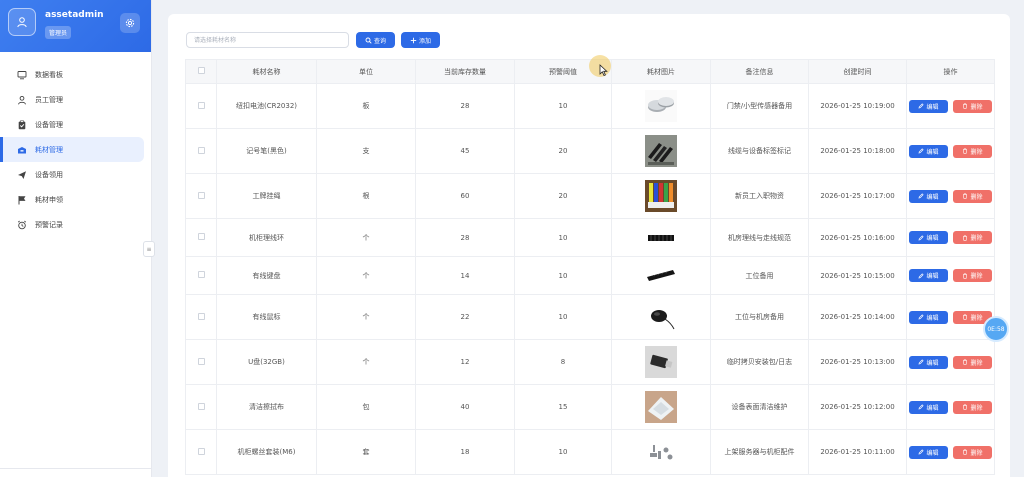 Image resolution: width=1024 pixels, height=477 pixels. Describe the element at coordinates (267, 40) in the screenshot. I see `search-input` at that location.